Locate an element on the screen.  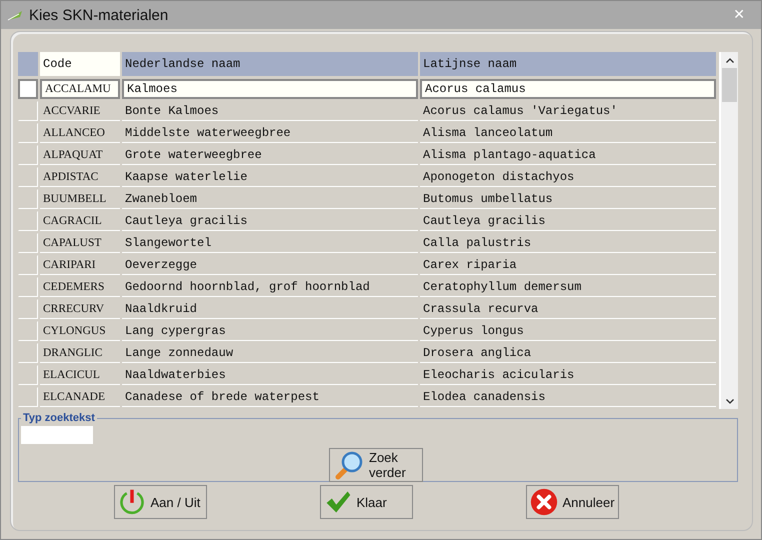
column-header: Code is located at coordinates (80, 64).